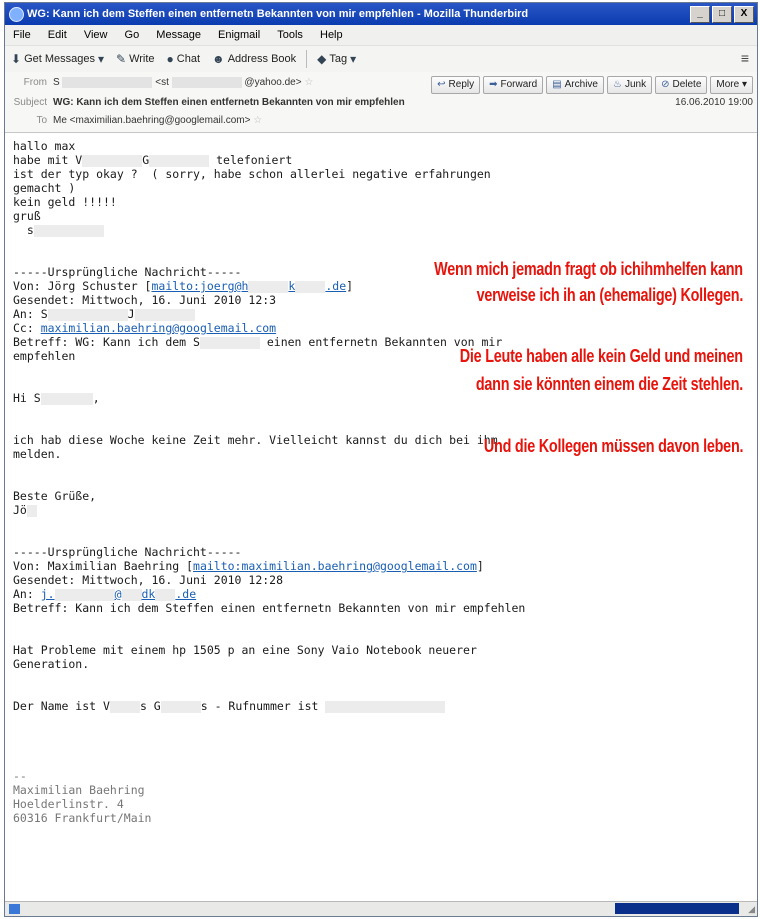  I want to click on junk-button: ♨ Junk, so click(630, 85).